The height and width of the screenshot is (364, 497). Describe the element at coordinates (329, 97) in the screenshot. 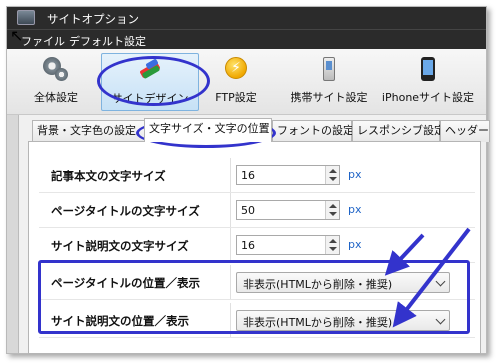

I see `mobile-site-settings-label: 携帯サイト設定` at that location.